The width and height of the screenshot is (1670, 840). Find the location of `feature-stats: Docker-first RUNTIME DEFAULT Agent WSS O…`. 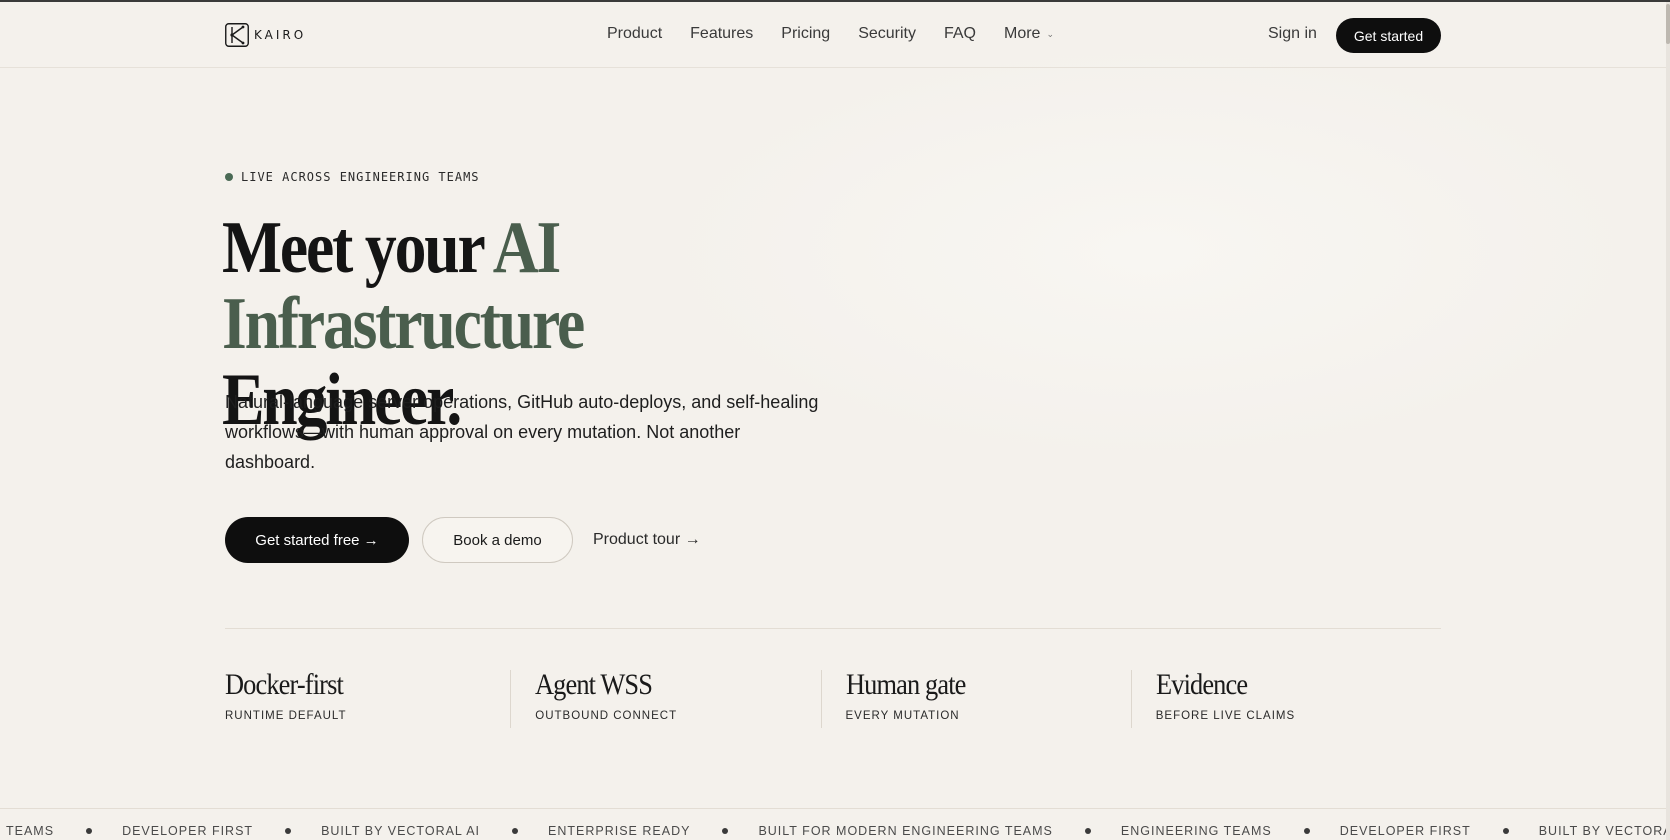

feature-stats: Docker-first RUNTIME DEFAULT Agent WSS O… is located at coordinates (833, 698).